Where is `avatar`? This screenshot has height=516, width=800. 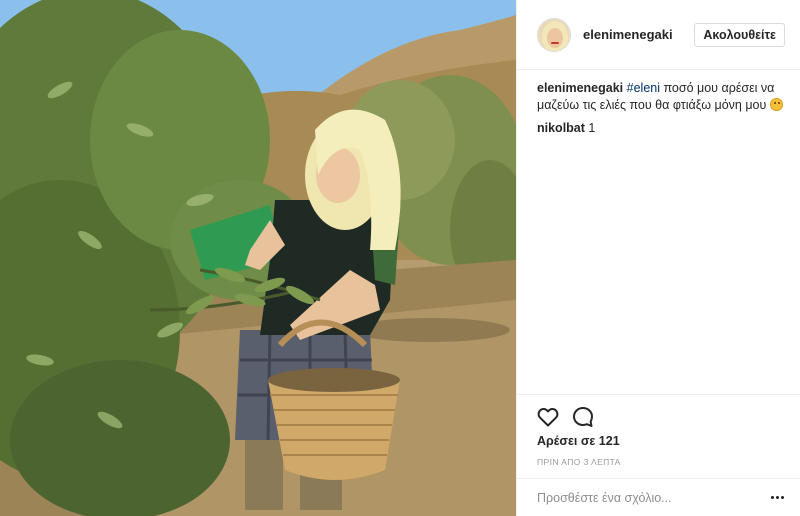
avatar is located at coordinates (554, 34).